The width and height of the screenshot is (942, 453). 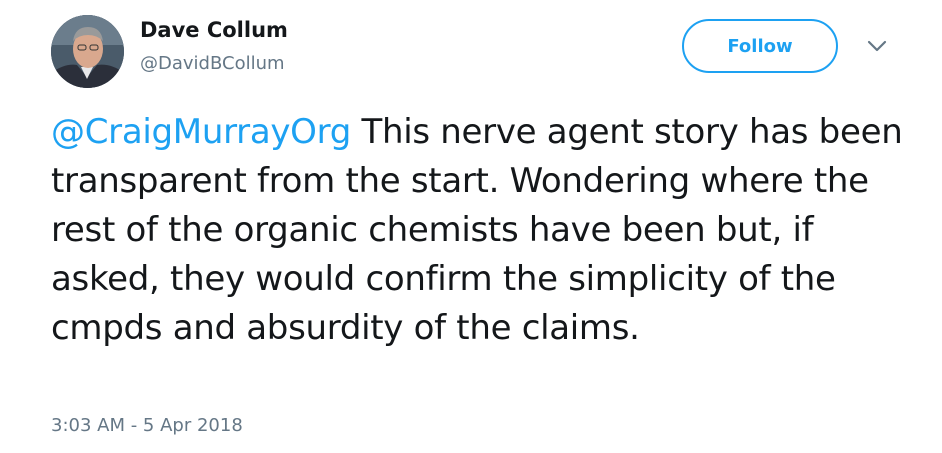 I want to click on more-options-button, so click(x=877, y=46).